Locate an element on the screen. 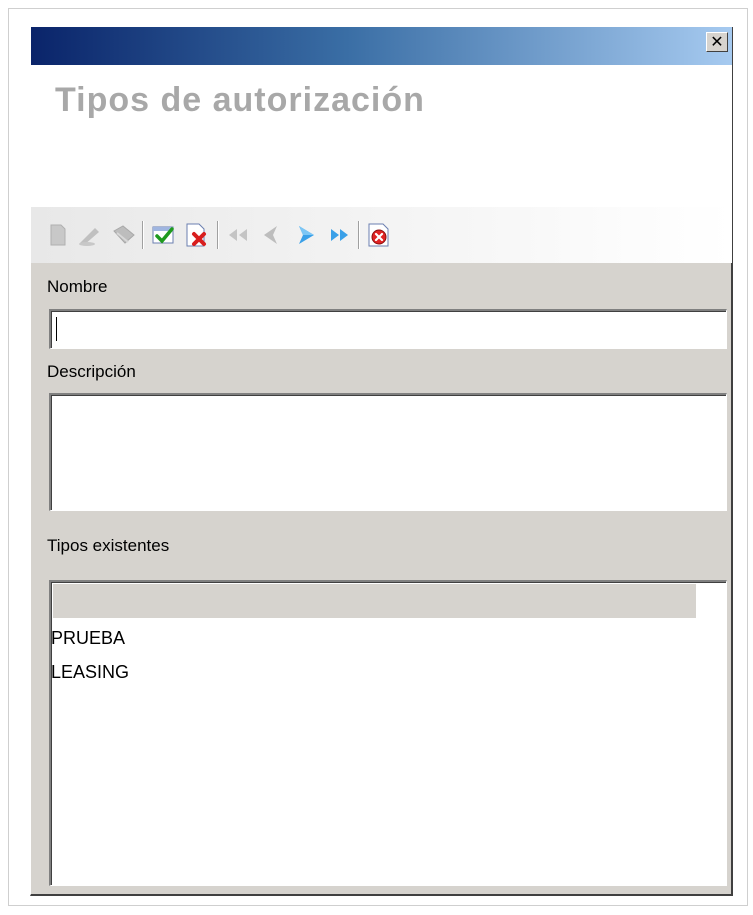 This screenshot has width=753, height=915. new-button is located at coordinates (58, 235).